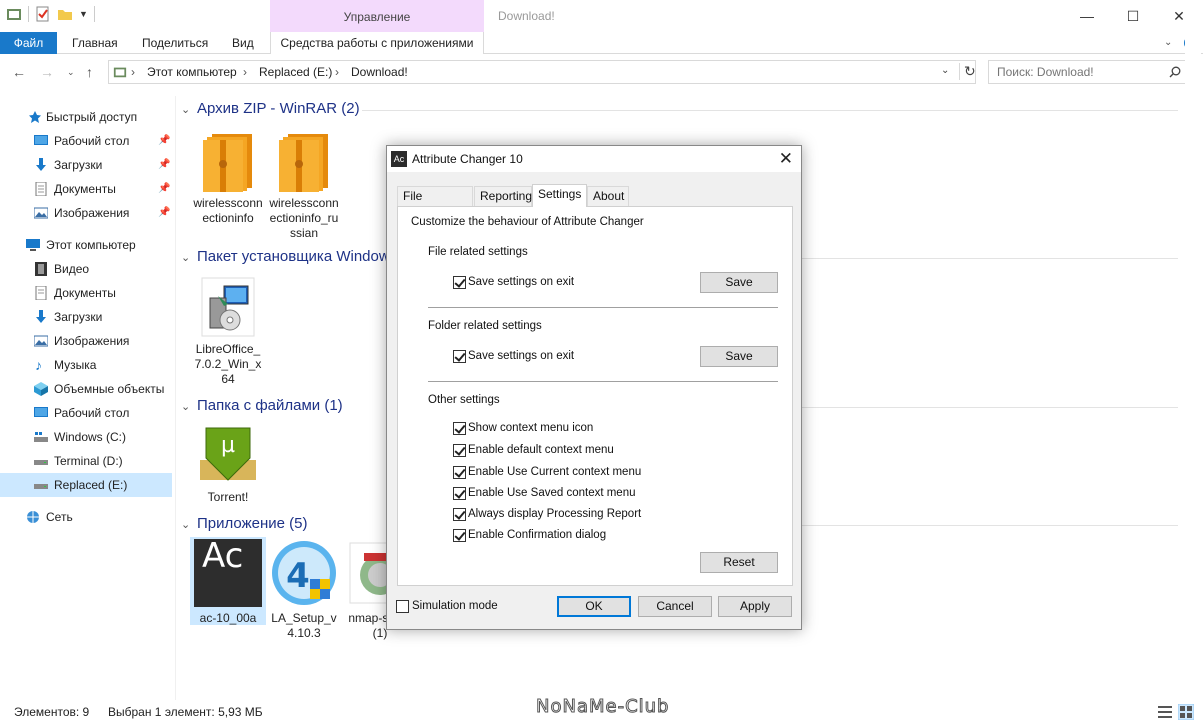 The image size is (1203, 724). I want to click on tab-reporting: Reporting, so click(503, 196).